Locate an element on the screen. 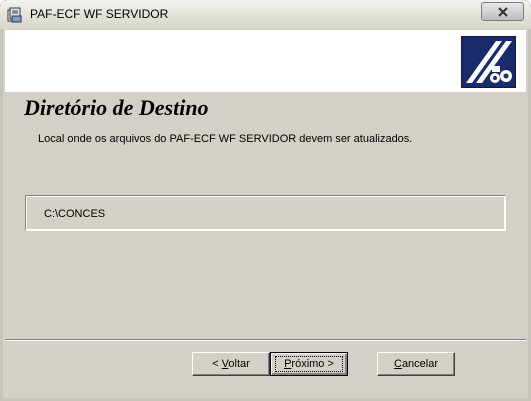  back-button: < Voltar is located at coordinates (231, 364).